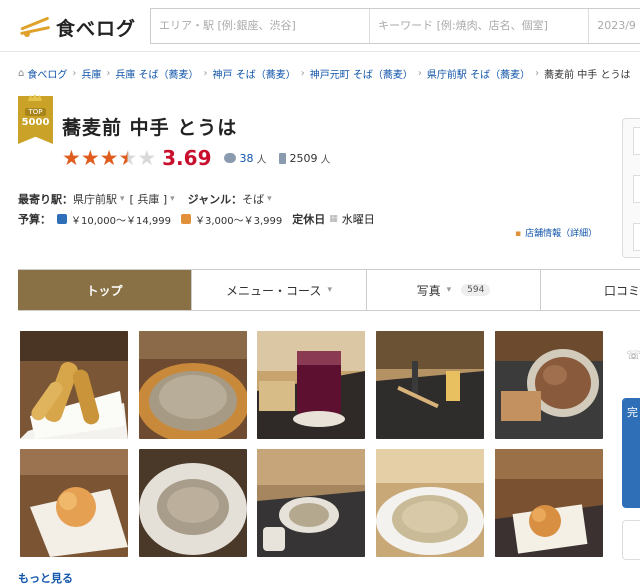  Describe the element at coordinates (215, 199) in the screenshot. I see `genre-label: ジャンル：` at that location.